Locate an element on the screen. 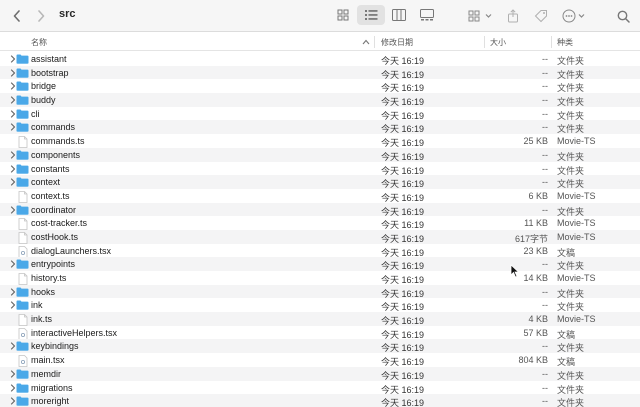 The width and height of the screenshot is (640, 407). file-row: dialogLaunchers.tsx 今天 16:19 23 KB 文稿 is located at coordinates (320, 251).